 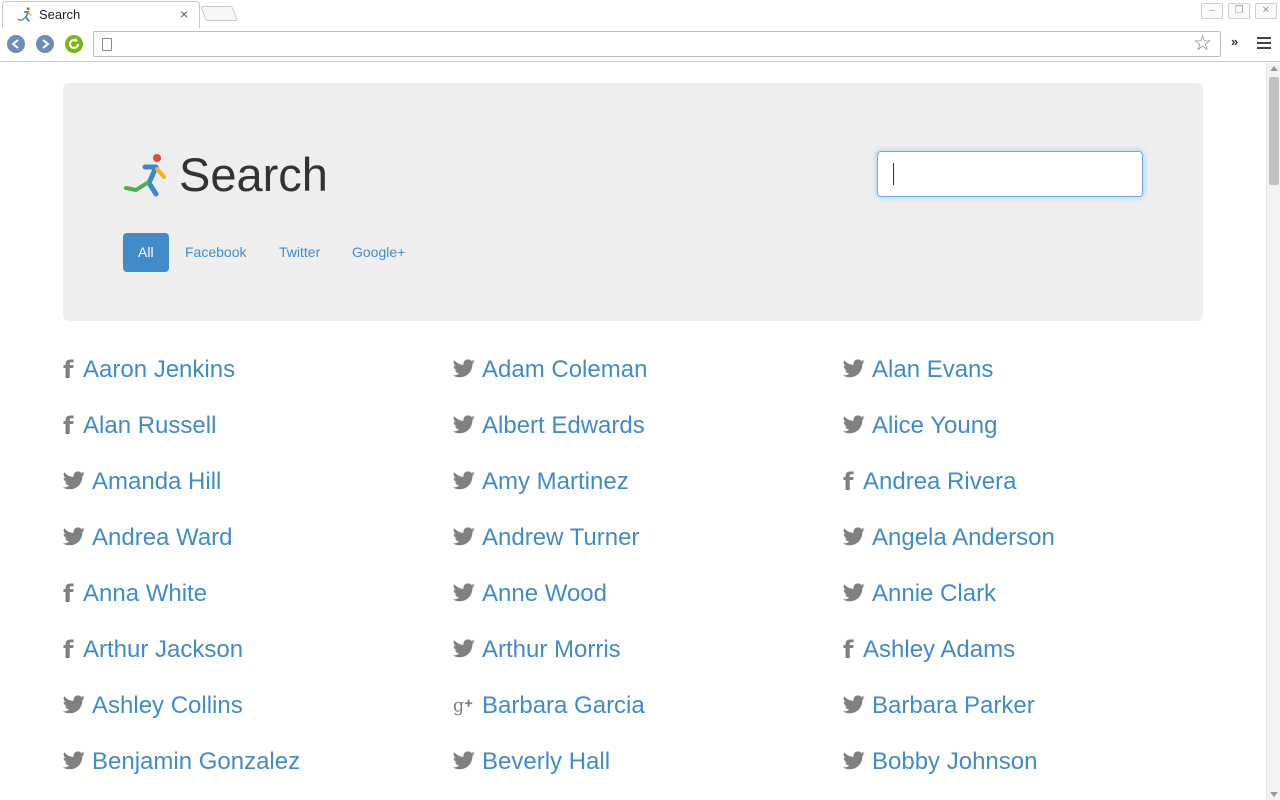 What do you see at coordinates (564, 370) in the screenshot?
I see `result-name-link: Adam Coleman` at bounding box center [564, 370].